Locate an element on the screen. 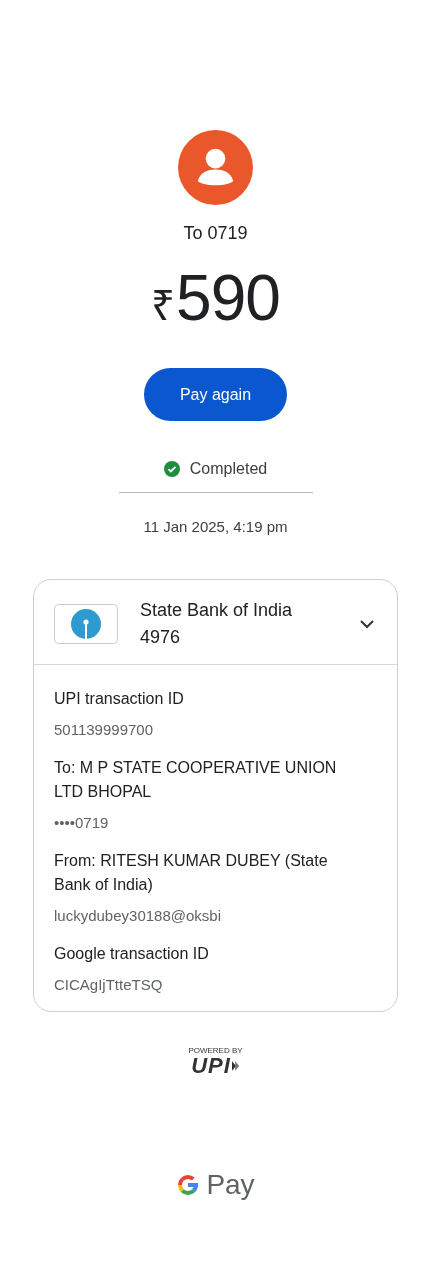  detail-value: 501139999700 is located at coordinates (104, 729).